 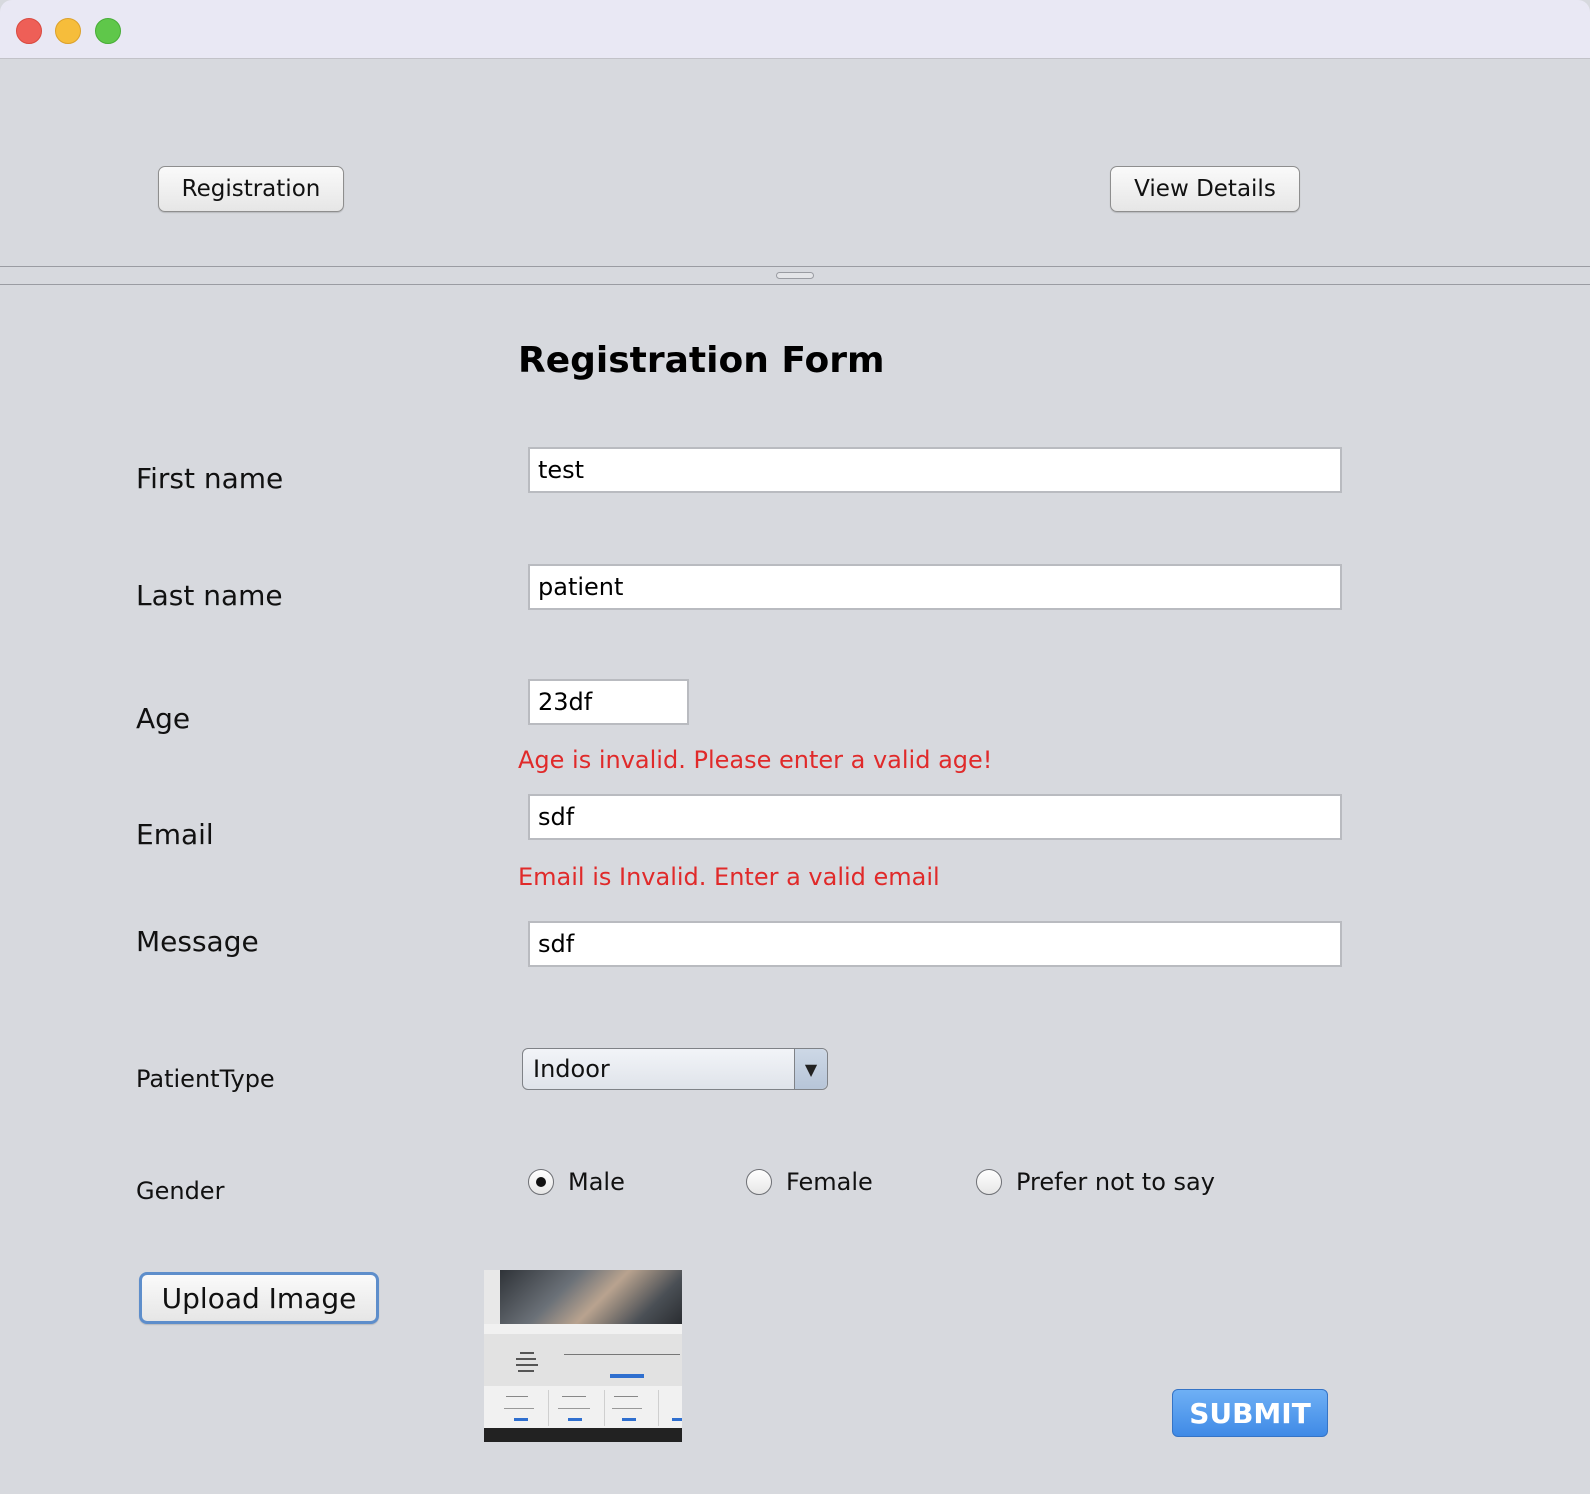 What do you see at coordinates (795, 29) in the screenshot?
I see `title-bar` at bounding box center [795, 29].